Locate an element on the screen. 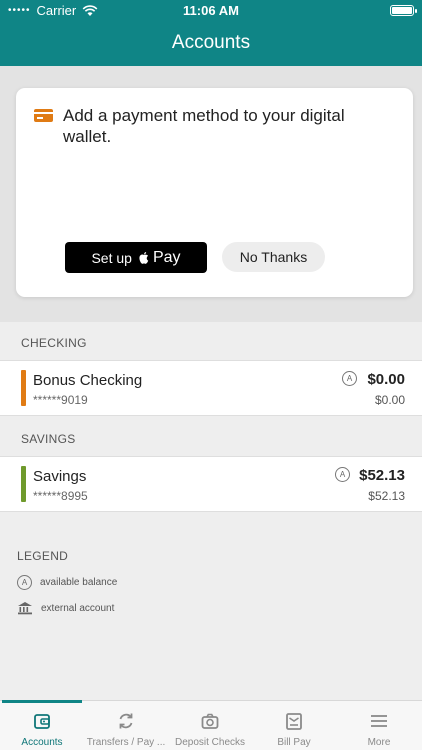 Image resolution: width=422 pixels, height=750 pixels. tab-label: More is located at coordinates (379, 742).